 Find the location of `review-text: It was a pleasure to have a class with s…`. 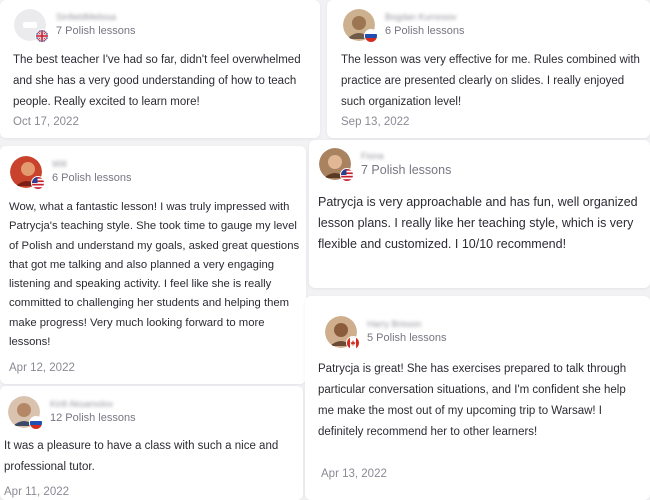

review-text: It was a pleasure to have a class with s… is located at coordinates (141, 456).